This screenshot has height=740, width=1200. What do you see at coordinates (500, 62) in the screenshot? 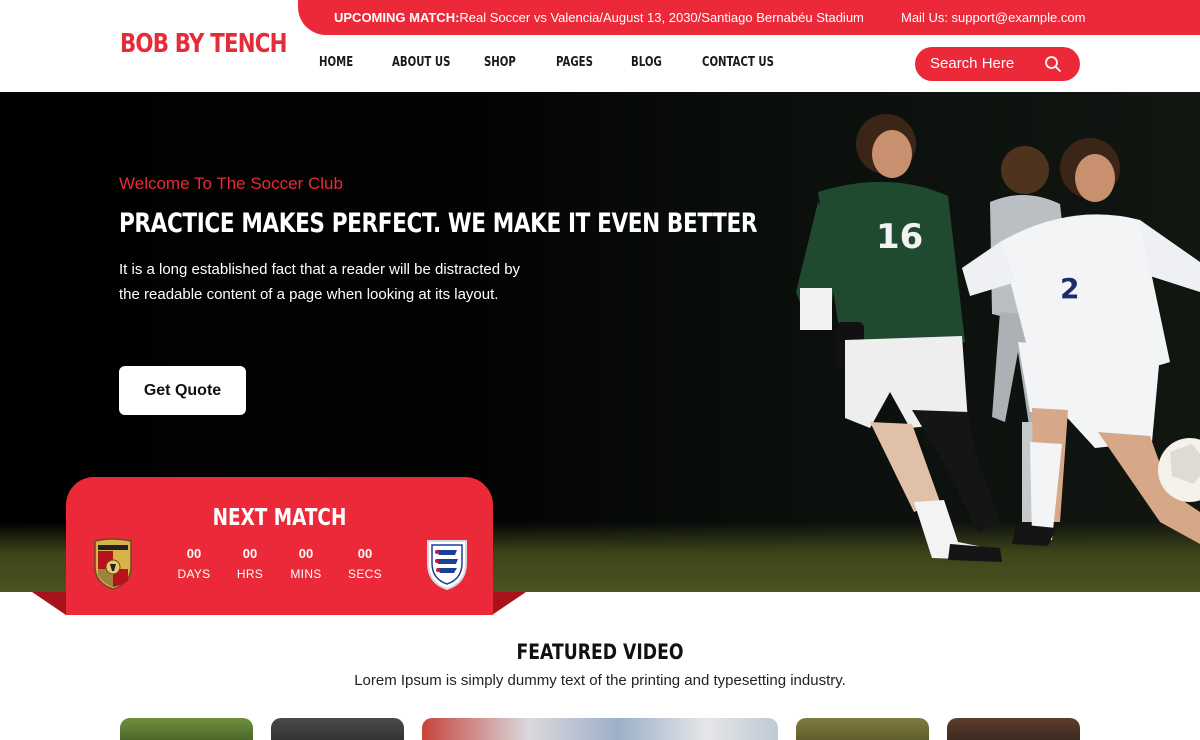
I see `nav-shop: SHOP` at bounding box center [500, 62].